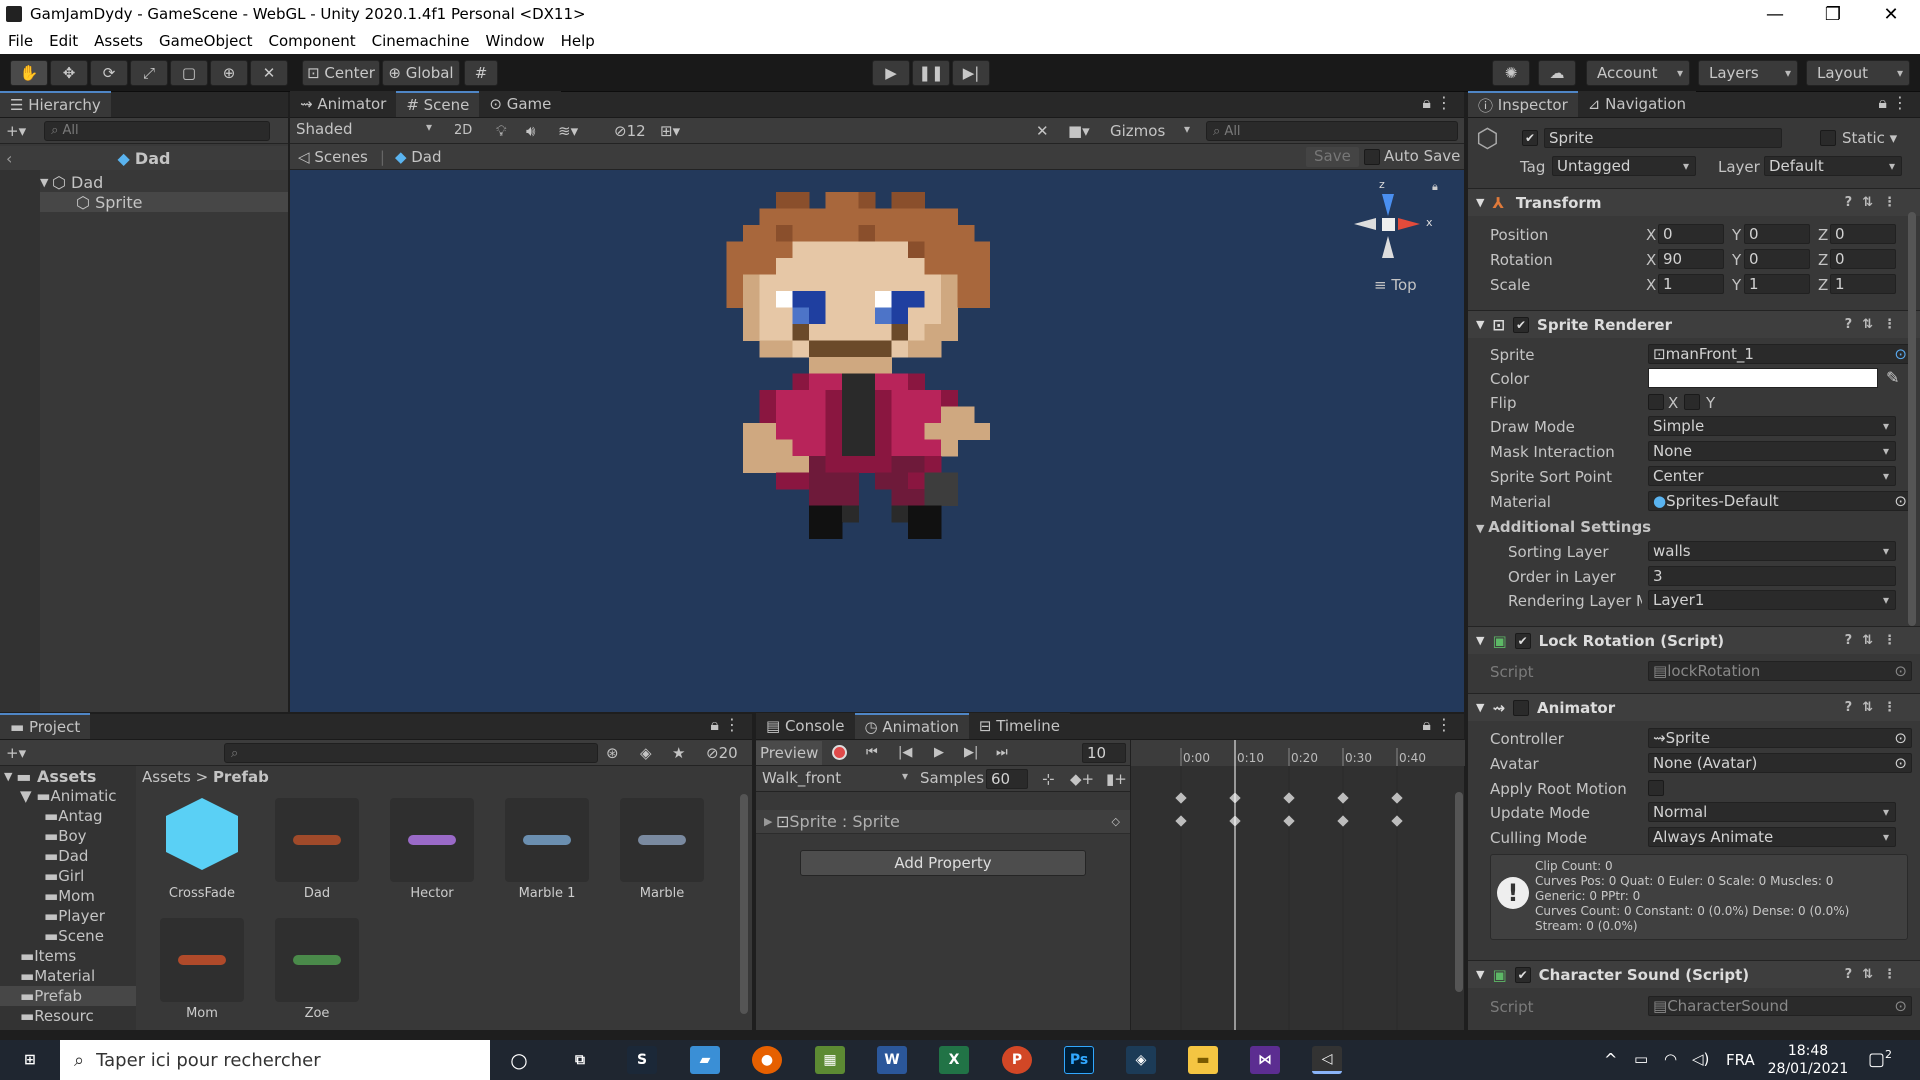  Describe the element at coordinates (1079, 131) in the screenshot. I see `camera-icon: ■▾` at that location.